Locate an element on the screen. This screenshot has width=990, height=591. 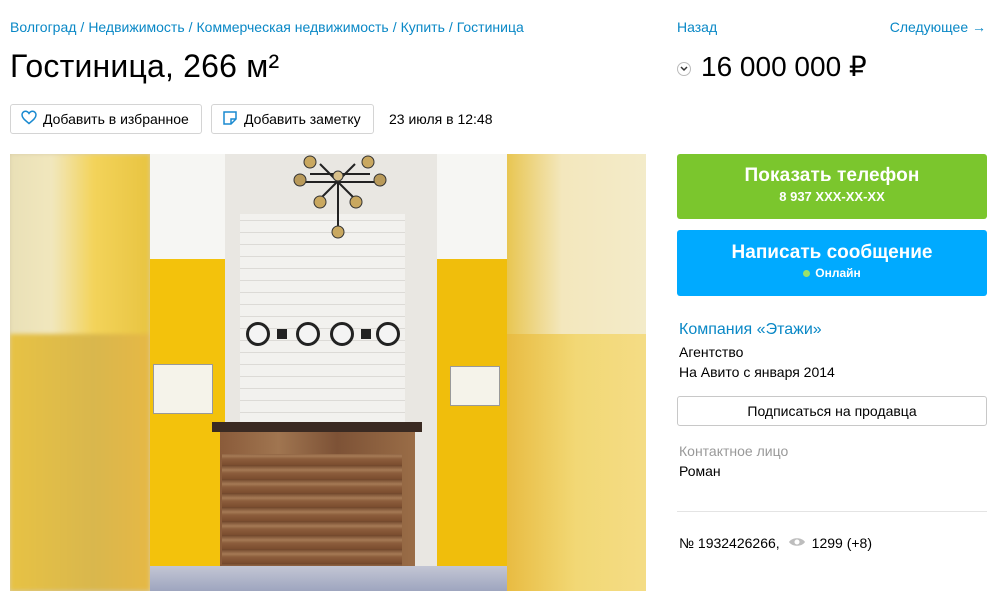
online-label: Онлайн is located at coordinates (838, 273).